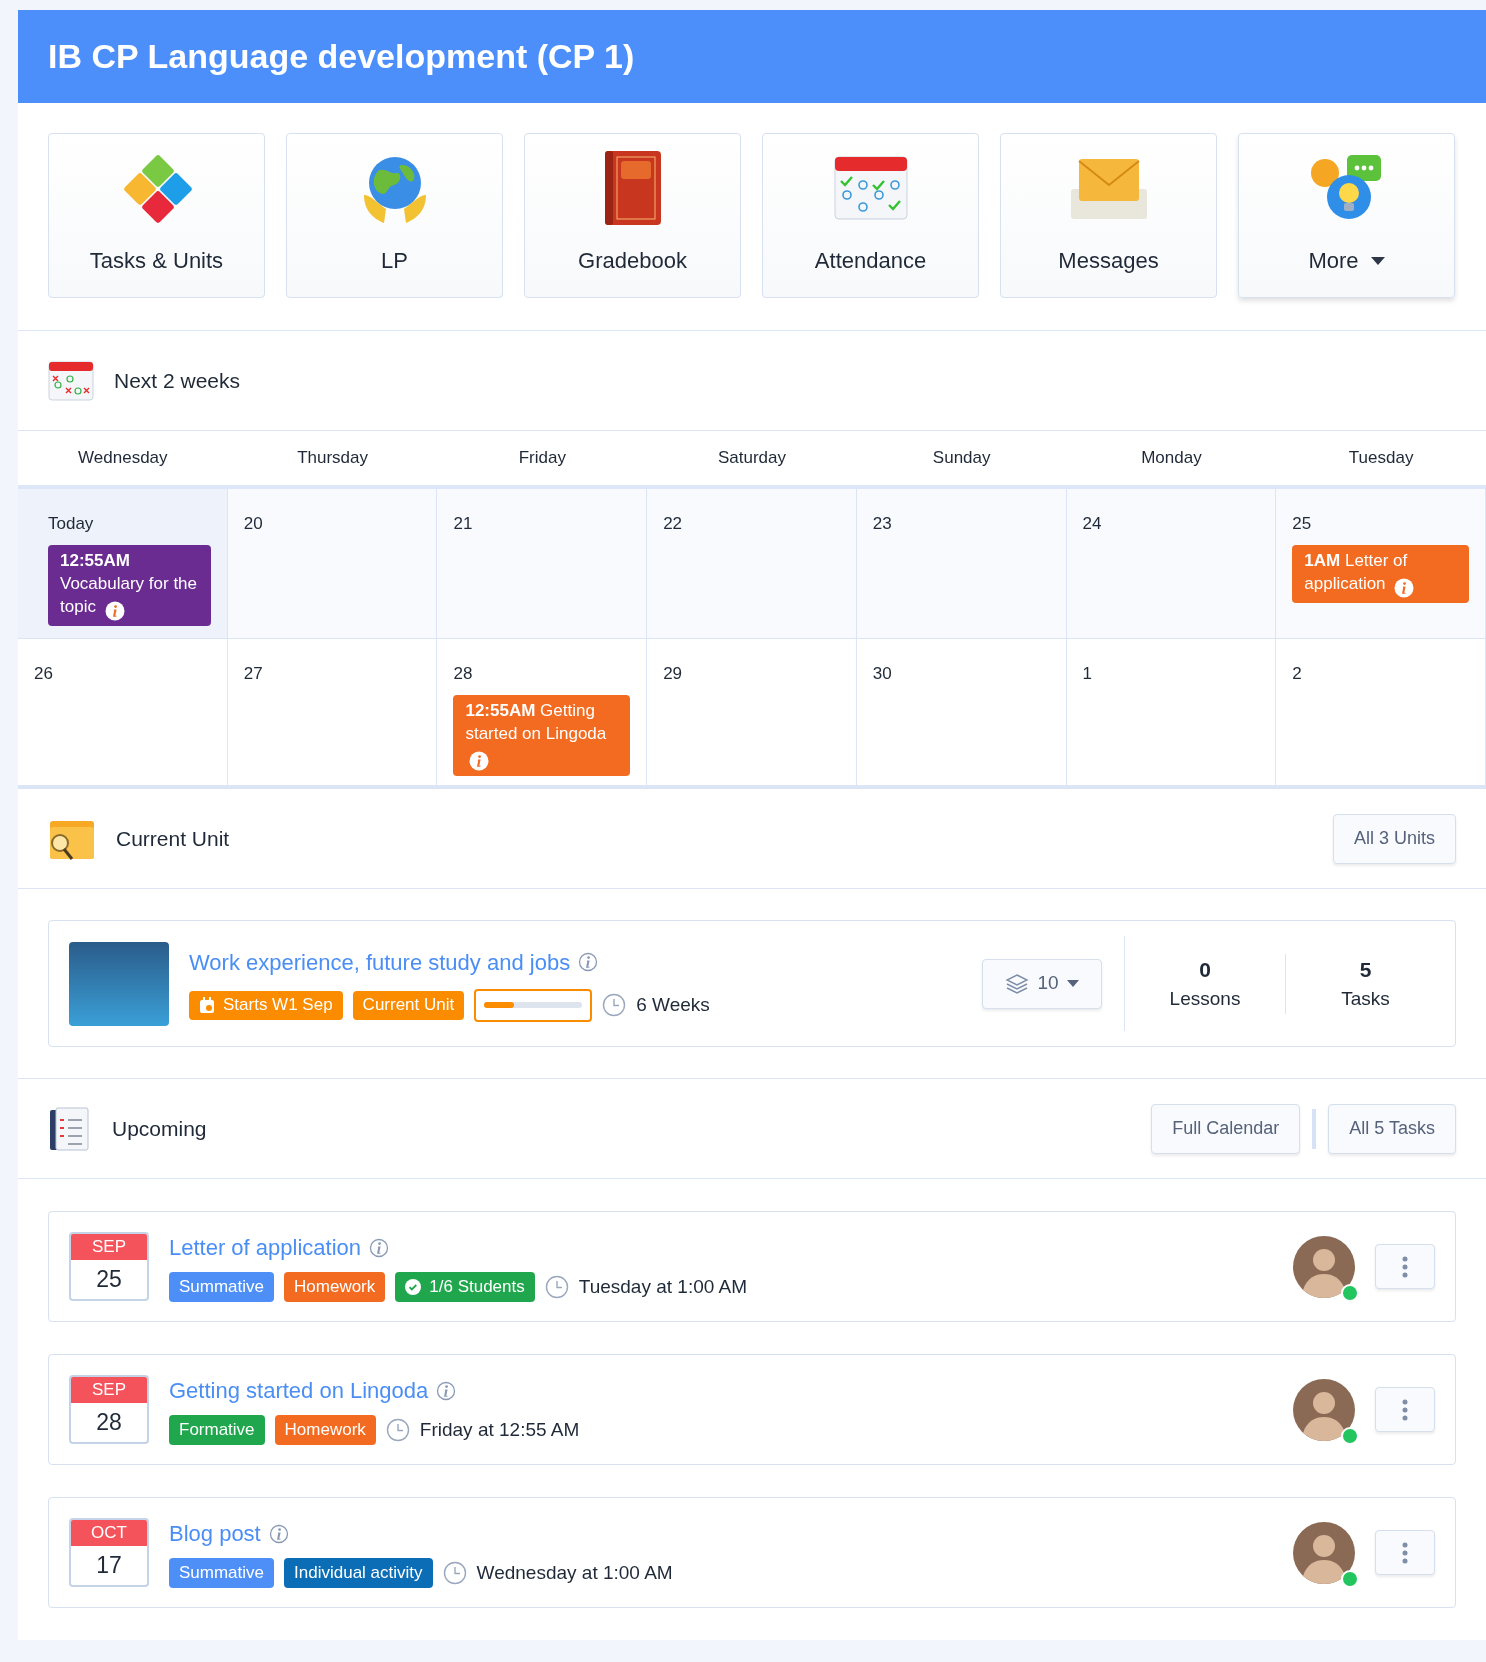 The image size is (1486, 1662). Describe the element at coordinates (1205, 999) in the screenshot. I see `stat-label: Lessons` at that location.